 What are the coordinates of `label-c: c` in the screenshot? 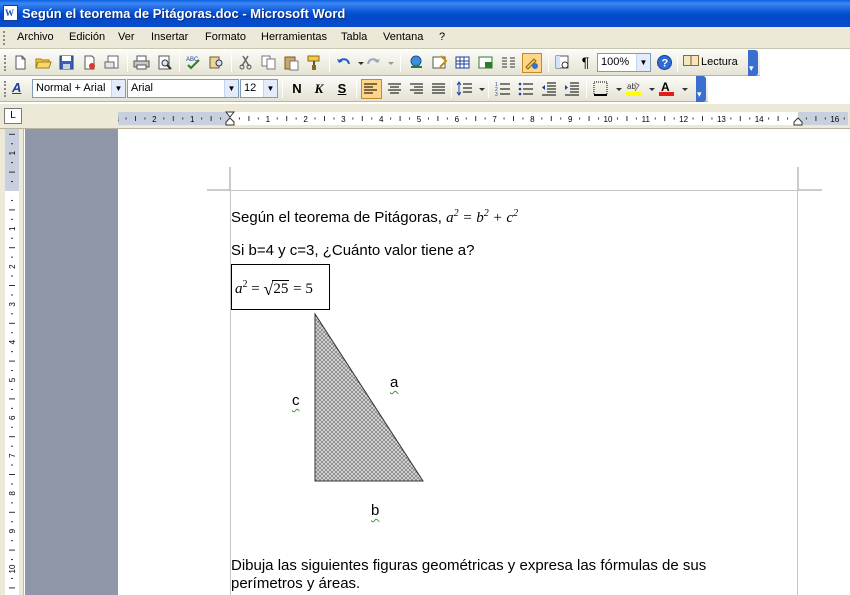 It's located at (296, 400).